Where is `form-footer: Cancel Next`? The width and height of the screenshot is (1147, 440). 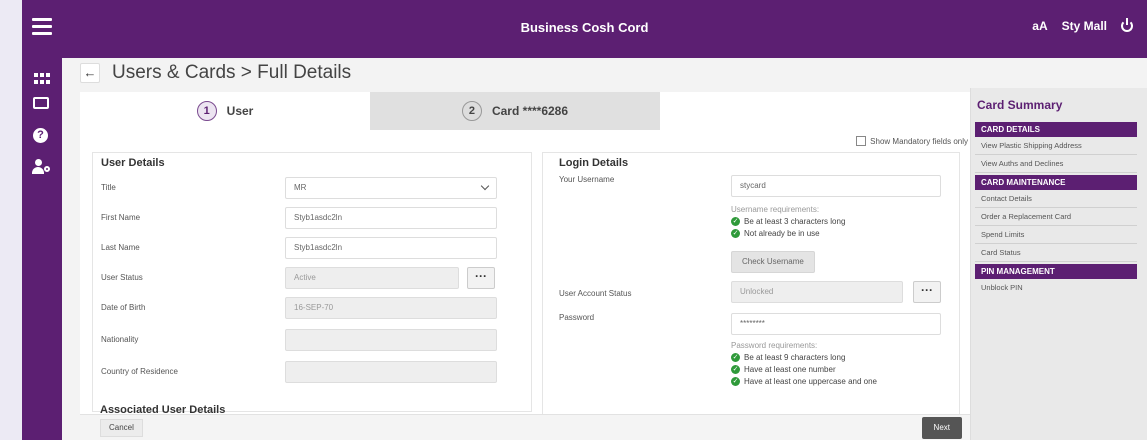
form-footer: Cancel Next is located at coordinates (525, 427).